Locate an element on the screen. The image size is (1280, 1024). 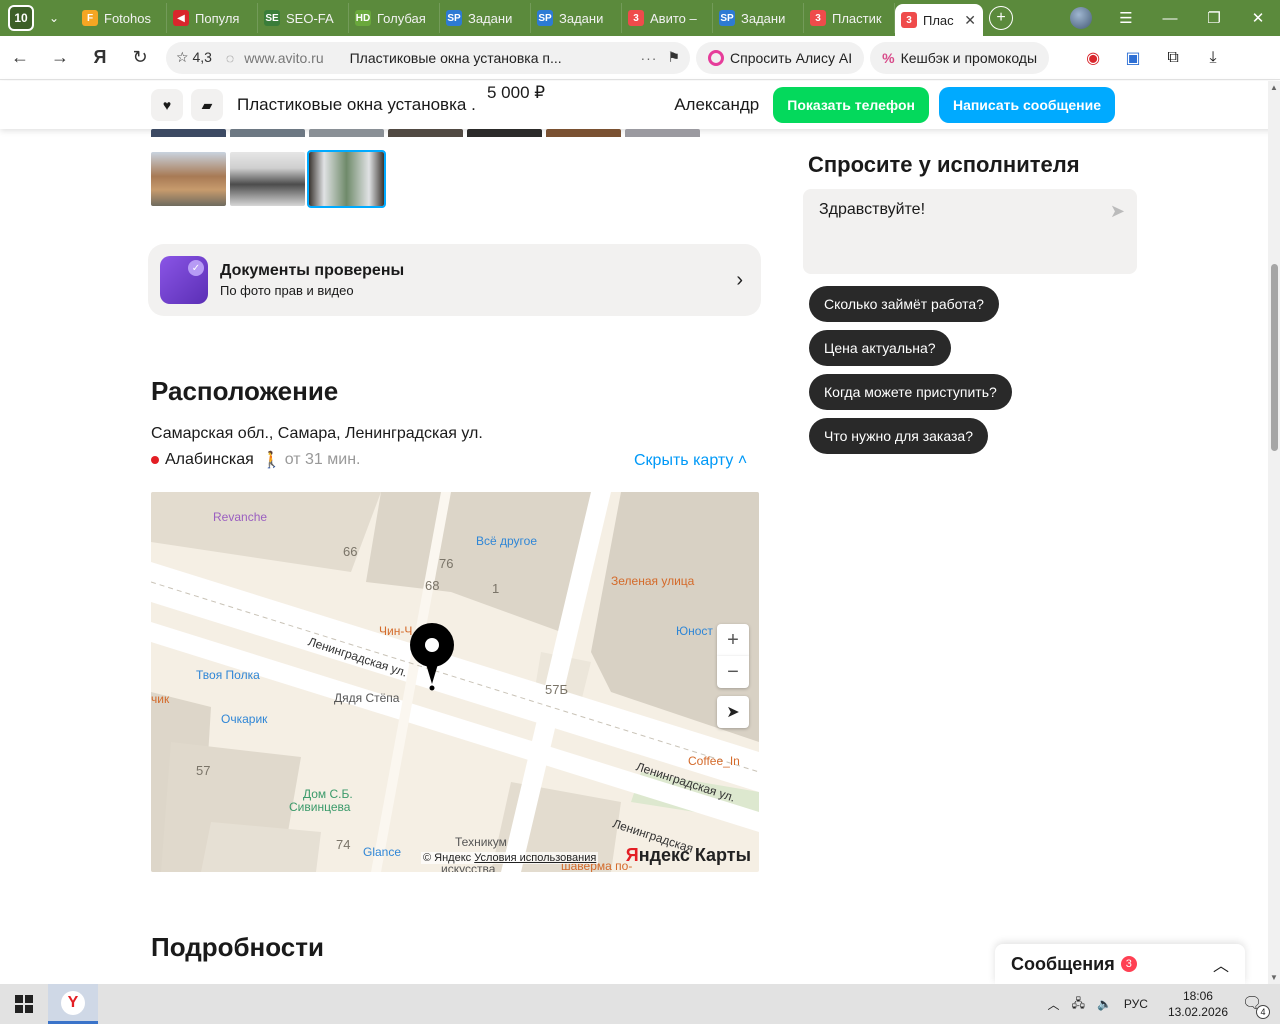
metro-dot-icon is located at coordinates (155, 460).